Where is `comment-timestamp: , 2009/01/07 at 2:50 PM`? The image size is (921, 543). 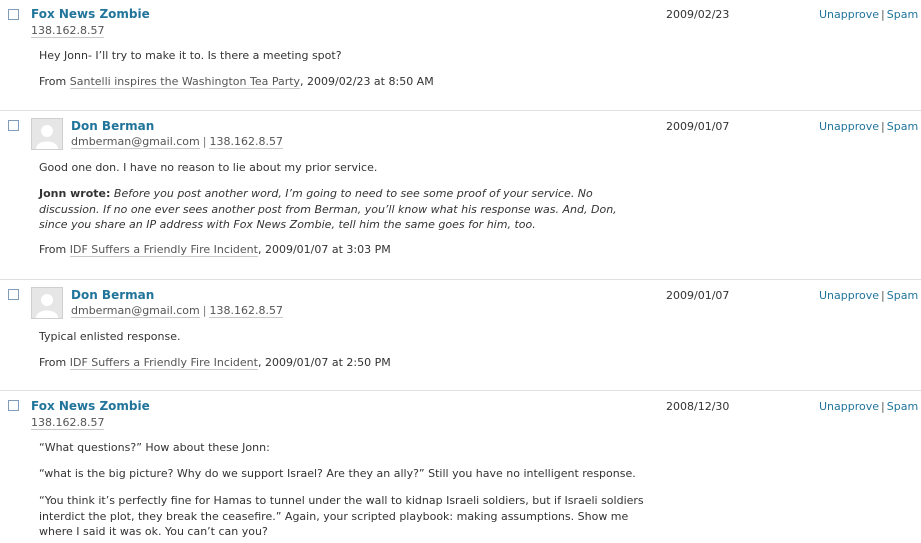 comment-timestamp: , 2009/01/07 at 2:50 PM is located at coordinates (324, 362).